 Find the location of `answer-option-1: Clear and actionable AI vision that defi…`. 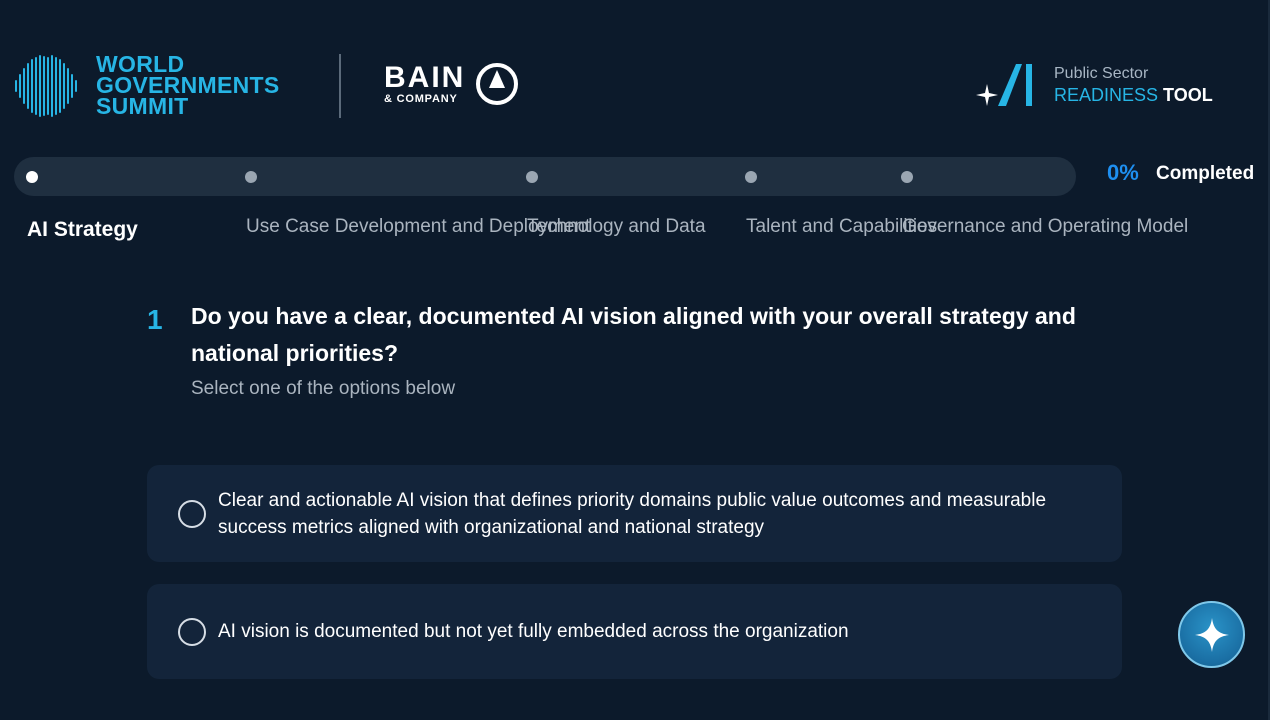

answer-option-1: Clear and actionable AI vision that defi… is located at coordinates (634, 513).